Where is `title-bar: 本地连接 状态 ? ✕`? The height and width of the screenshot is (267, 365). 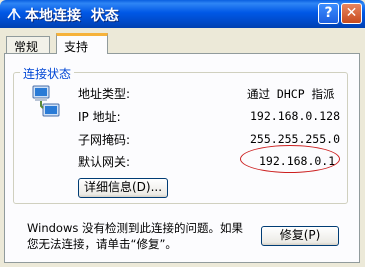 title-bar: 本地连接 状态 ? ✕ is located at coordinates (182, 14).